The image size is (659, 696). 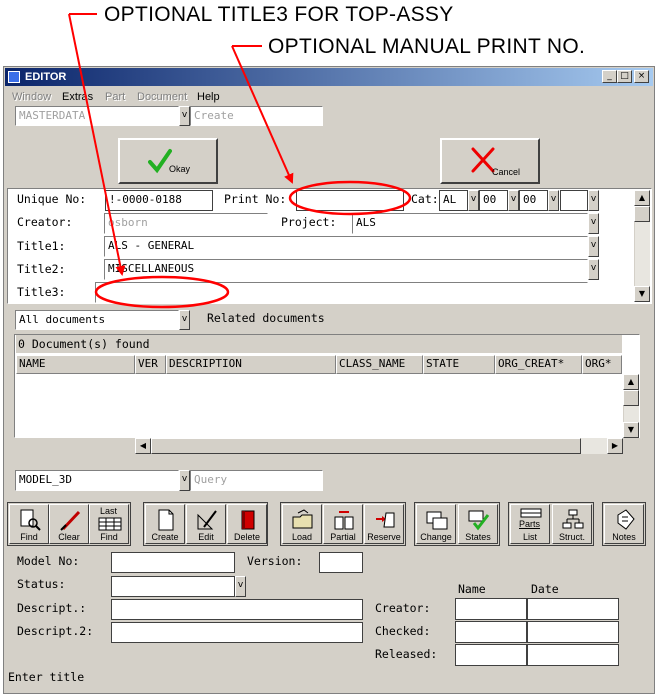 I want to click on cancel-button: Cancel, so click(x=490, y=161).